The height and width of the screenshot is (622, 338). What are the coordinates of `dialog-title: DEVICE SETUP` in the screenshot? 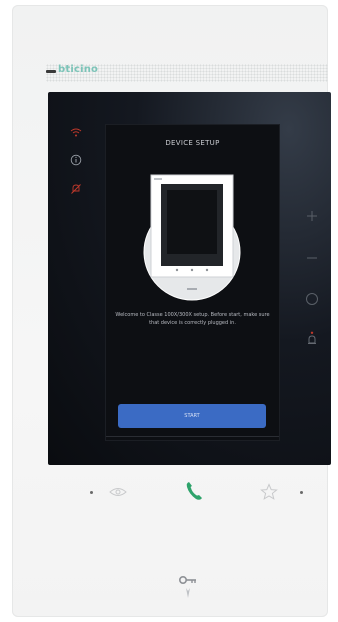 It's located at (192, 143).